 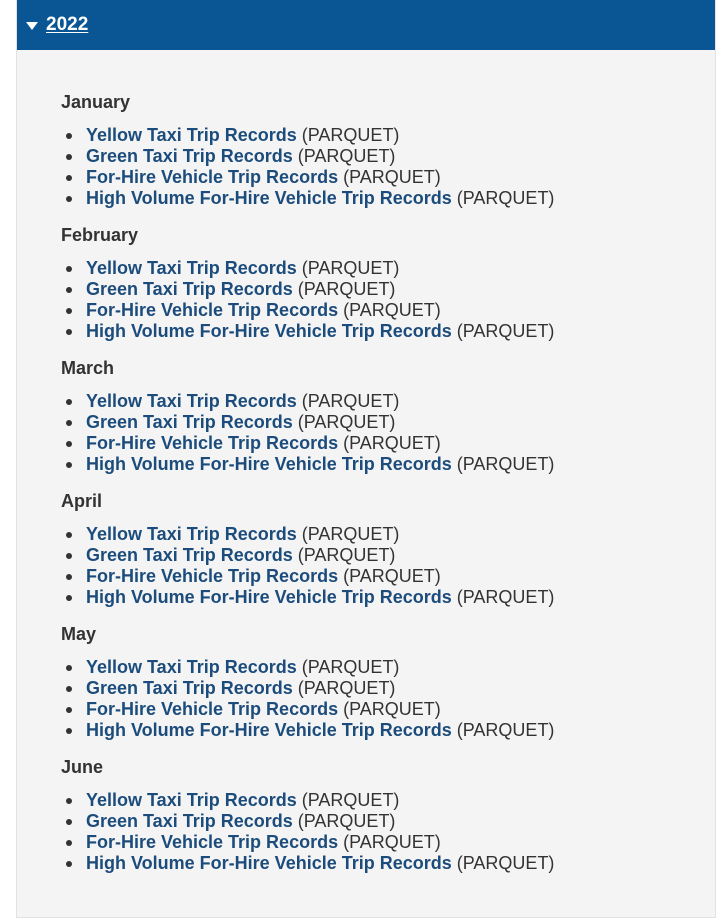 I want to click on month-heading: April, so click(x=82, y=501).